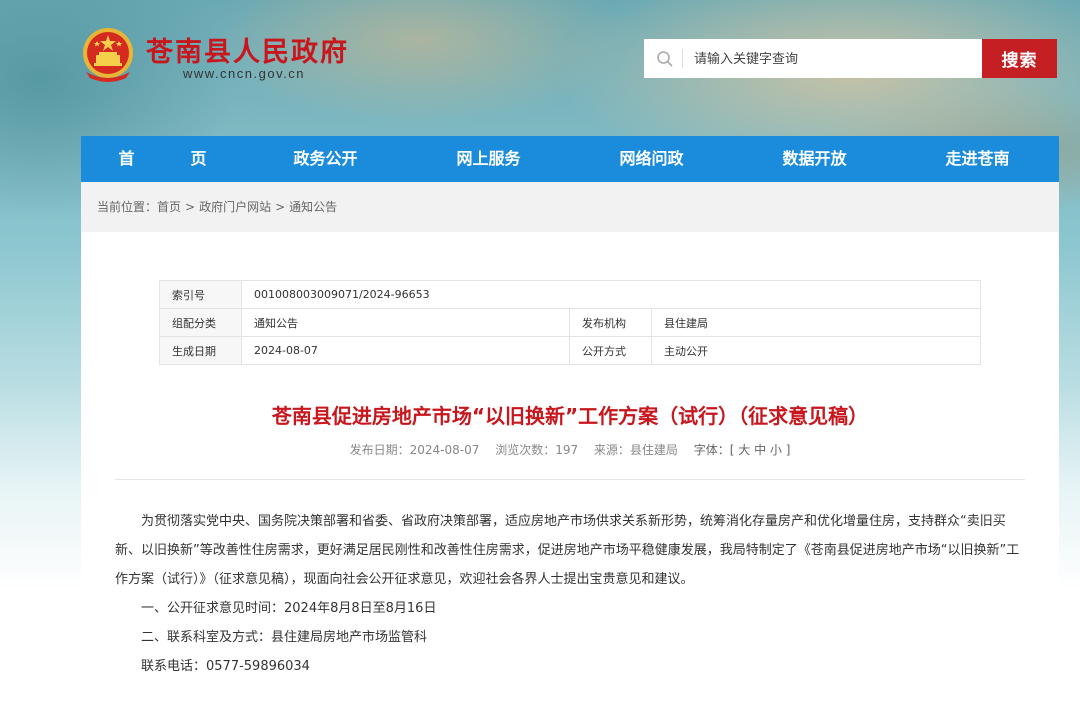 This screenshot has width=1080, height=702. I want to click on breadcrumb-bar: 当前位置：首页 > 政府门户网站 > 通知公告, so click(570, 207).